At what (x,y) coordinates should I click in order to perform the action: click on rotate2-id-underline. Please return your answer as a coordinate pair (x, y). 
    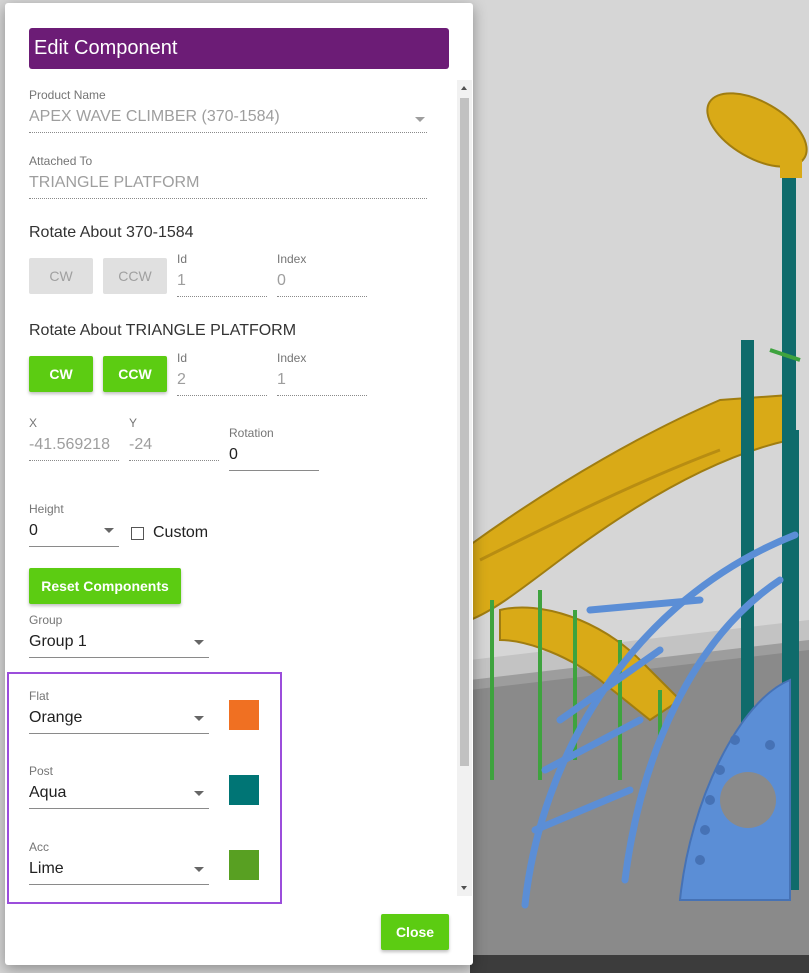
    Looking at the image, I should click on (222, 395).